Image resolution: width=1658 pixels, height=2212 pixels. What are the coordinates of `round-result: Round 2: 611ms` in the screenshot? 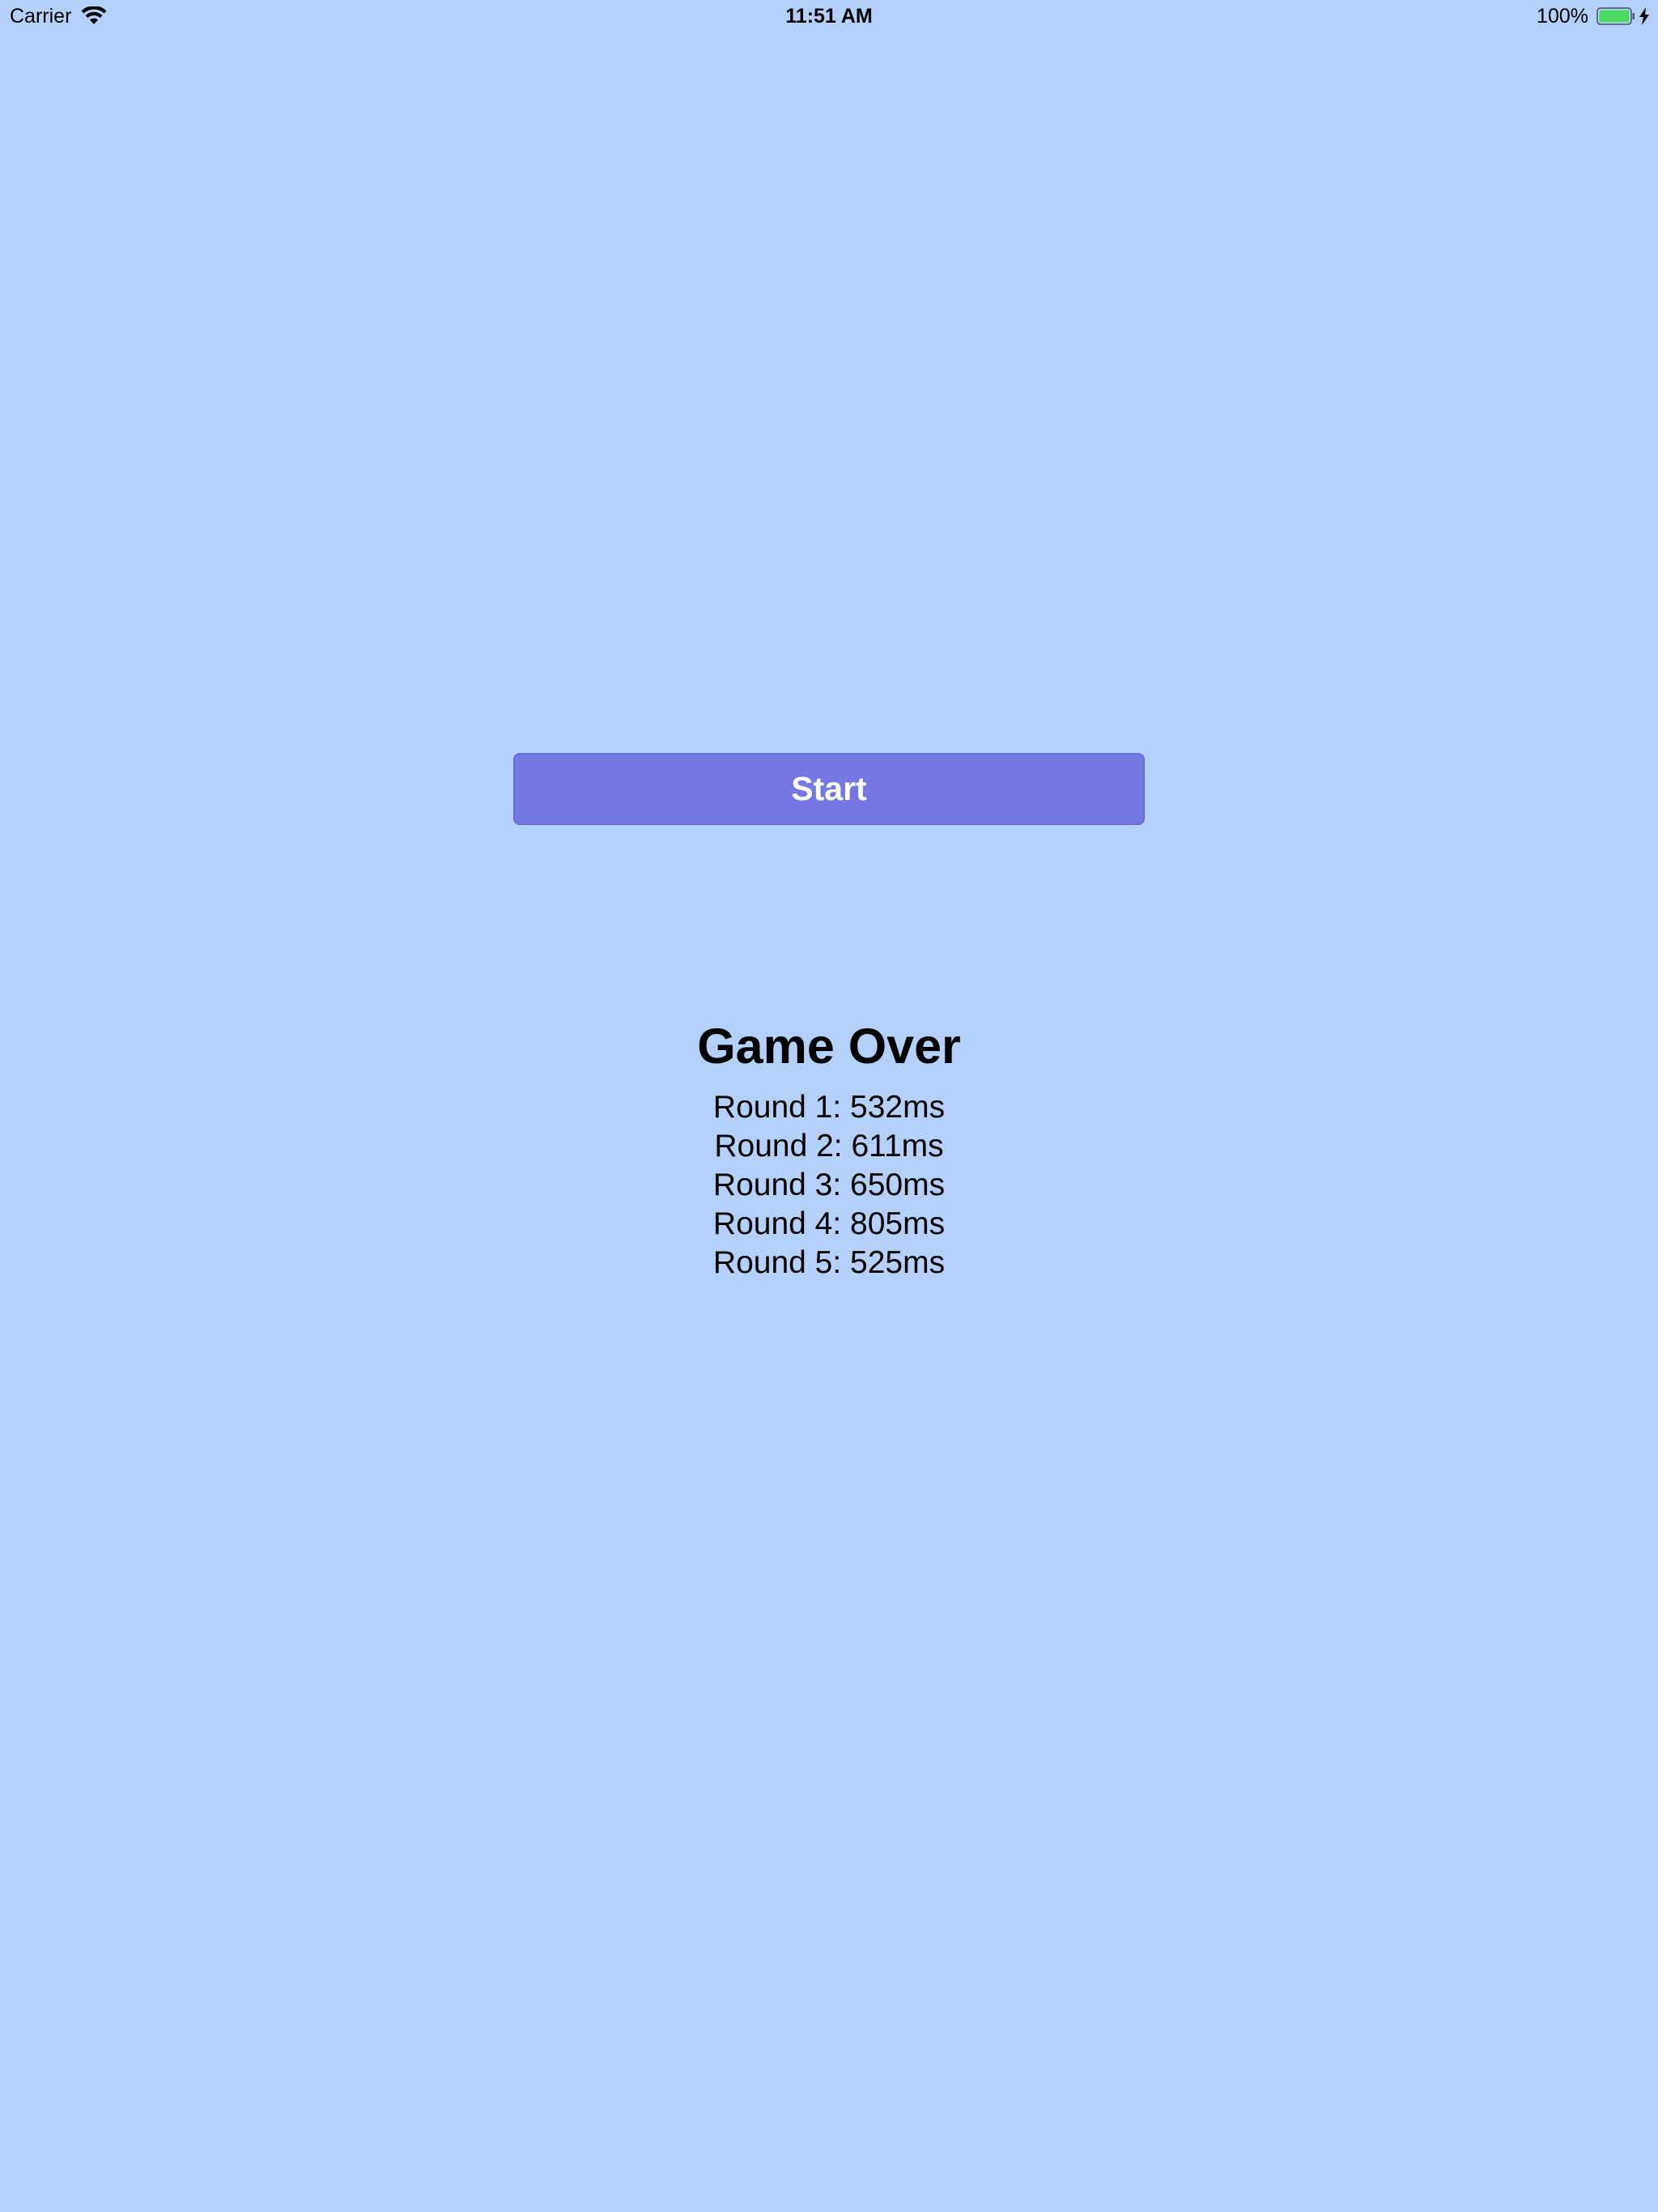 It's located at (829, 1146).